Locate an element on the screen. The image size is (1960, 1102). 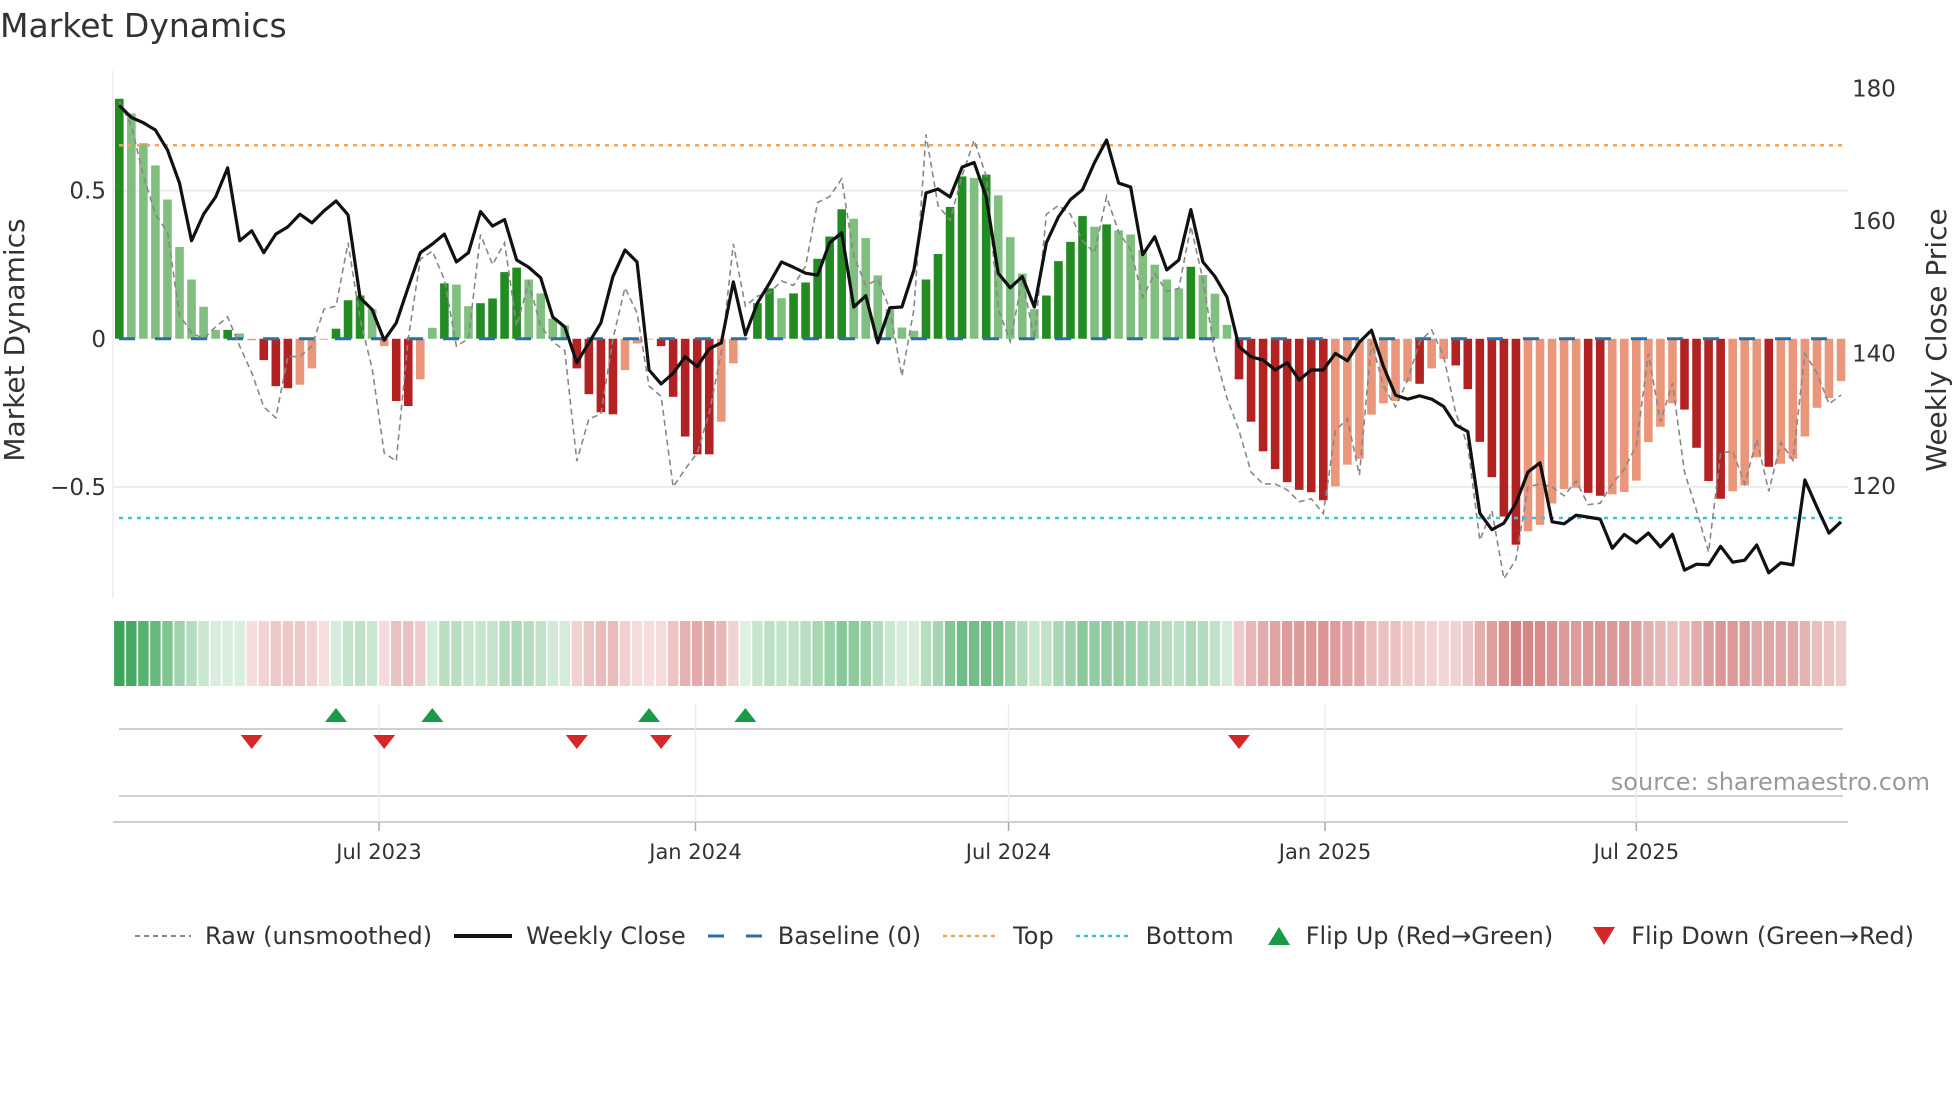
y2-tick-label: 160 is located at coordinates (1874, 222).